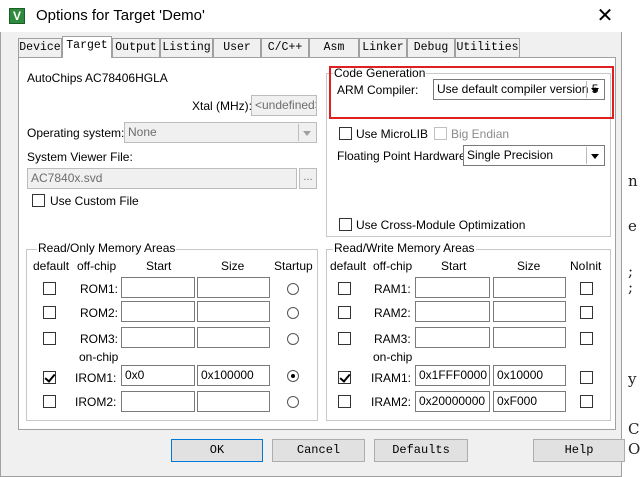 The height and width of the screenshot is (477, 640). I want to click on iram1-label: IRAM1:, so click(391, 378).